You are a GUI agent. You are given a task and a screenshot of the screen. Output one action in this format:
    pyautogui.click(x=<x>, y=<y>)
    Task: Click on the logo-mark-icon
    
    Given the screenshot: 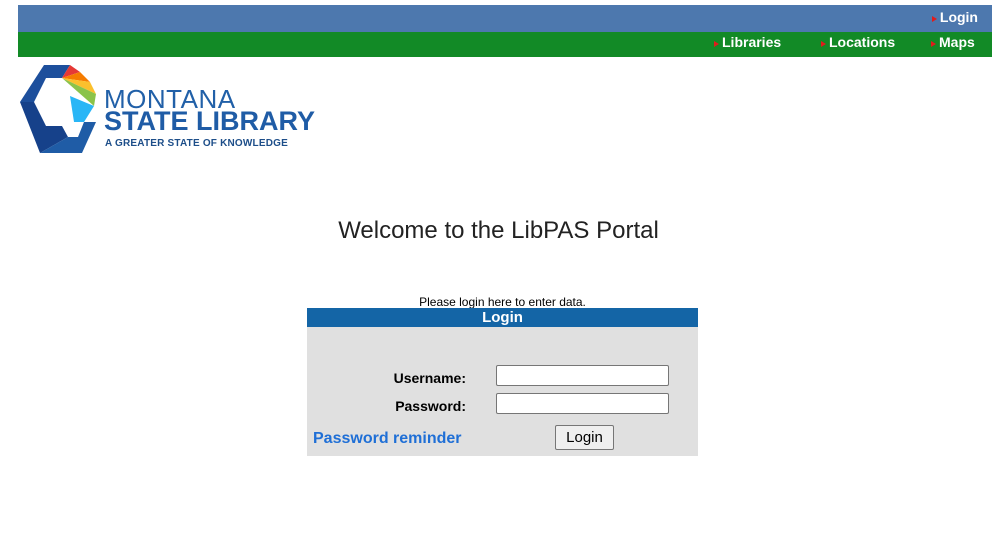 What is the action you would take?
    pyautogui.click(x=58, y=109)
    